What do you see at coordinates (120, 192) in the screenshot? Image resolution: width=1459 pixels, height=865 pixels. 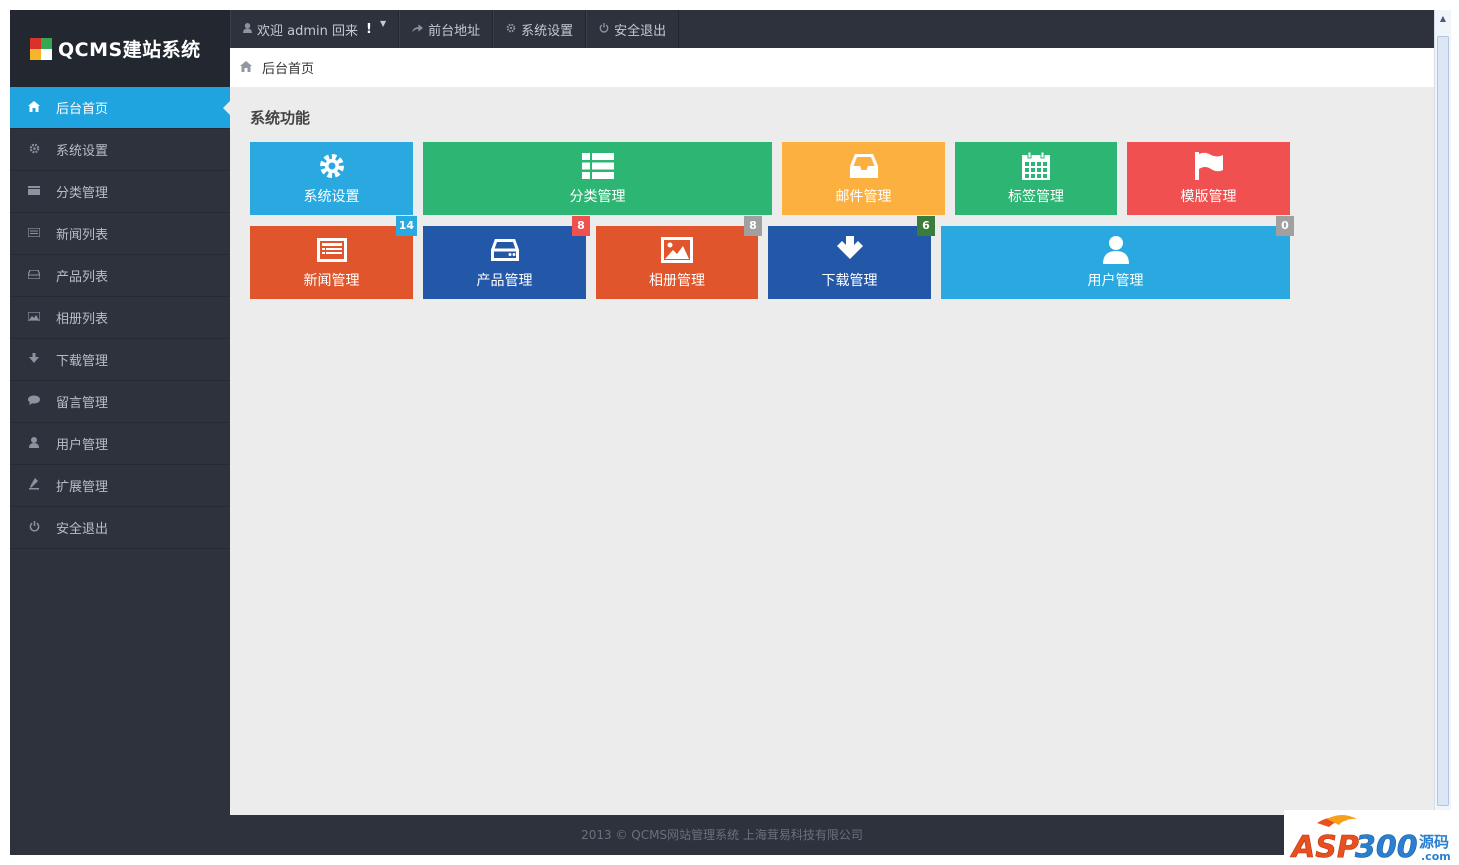 I see `sidebar-item-categories: 分类管理` at bounding box center [120, 192].